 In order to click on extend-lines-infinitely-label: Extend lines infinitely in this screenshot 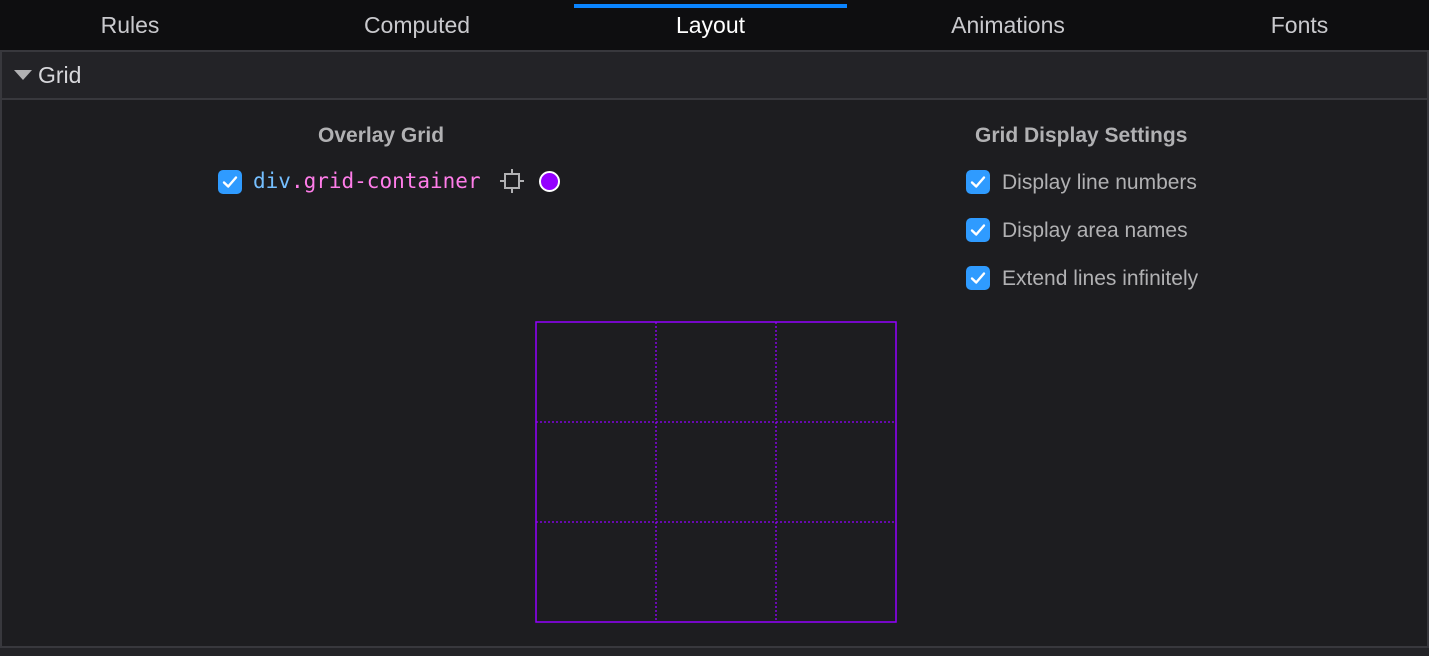, I will do `click(1100, 278)`.